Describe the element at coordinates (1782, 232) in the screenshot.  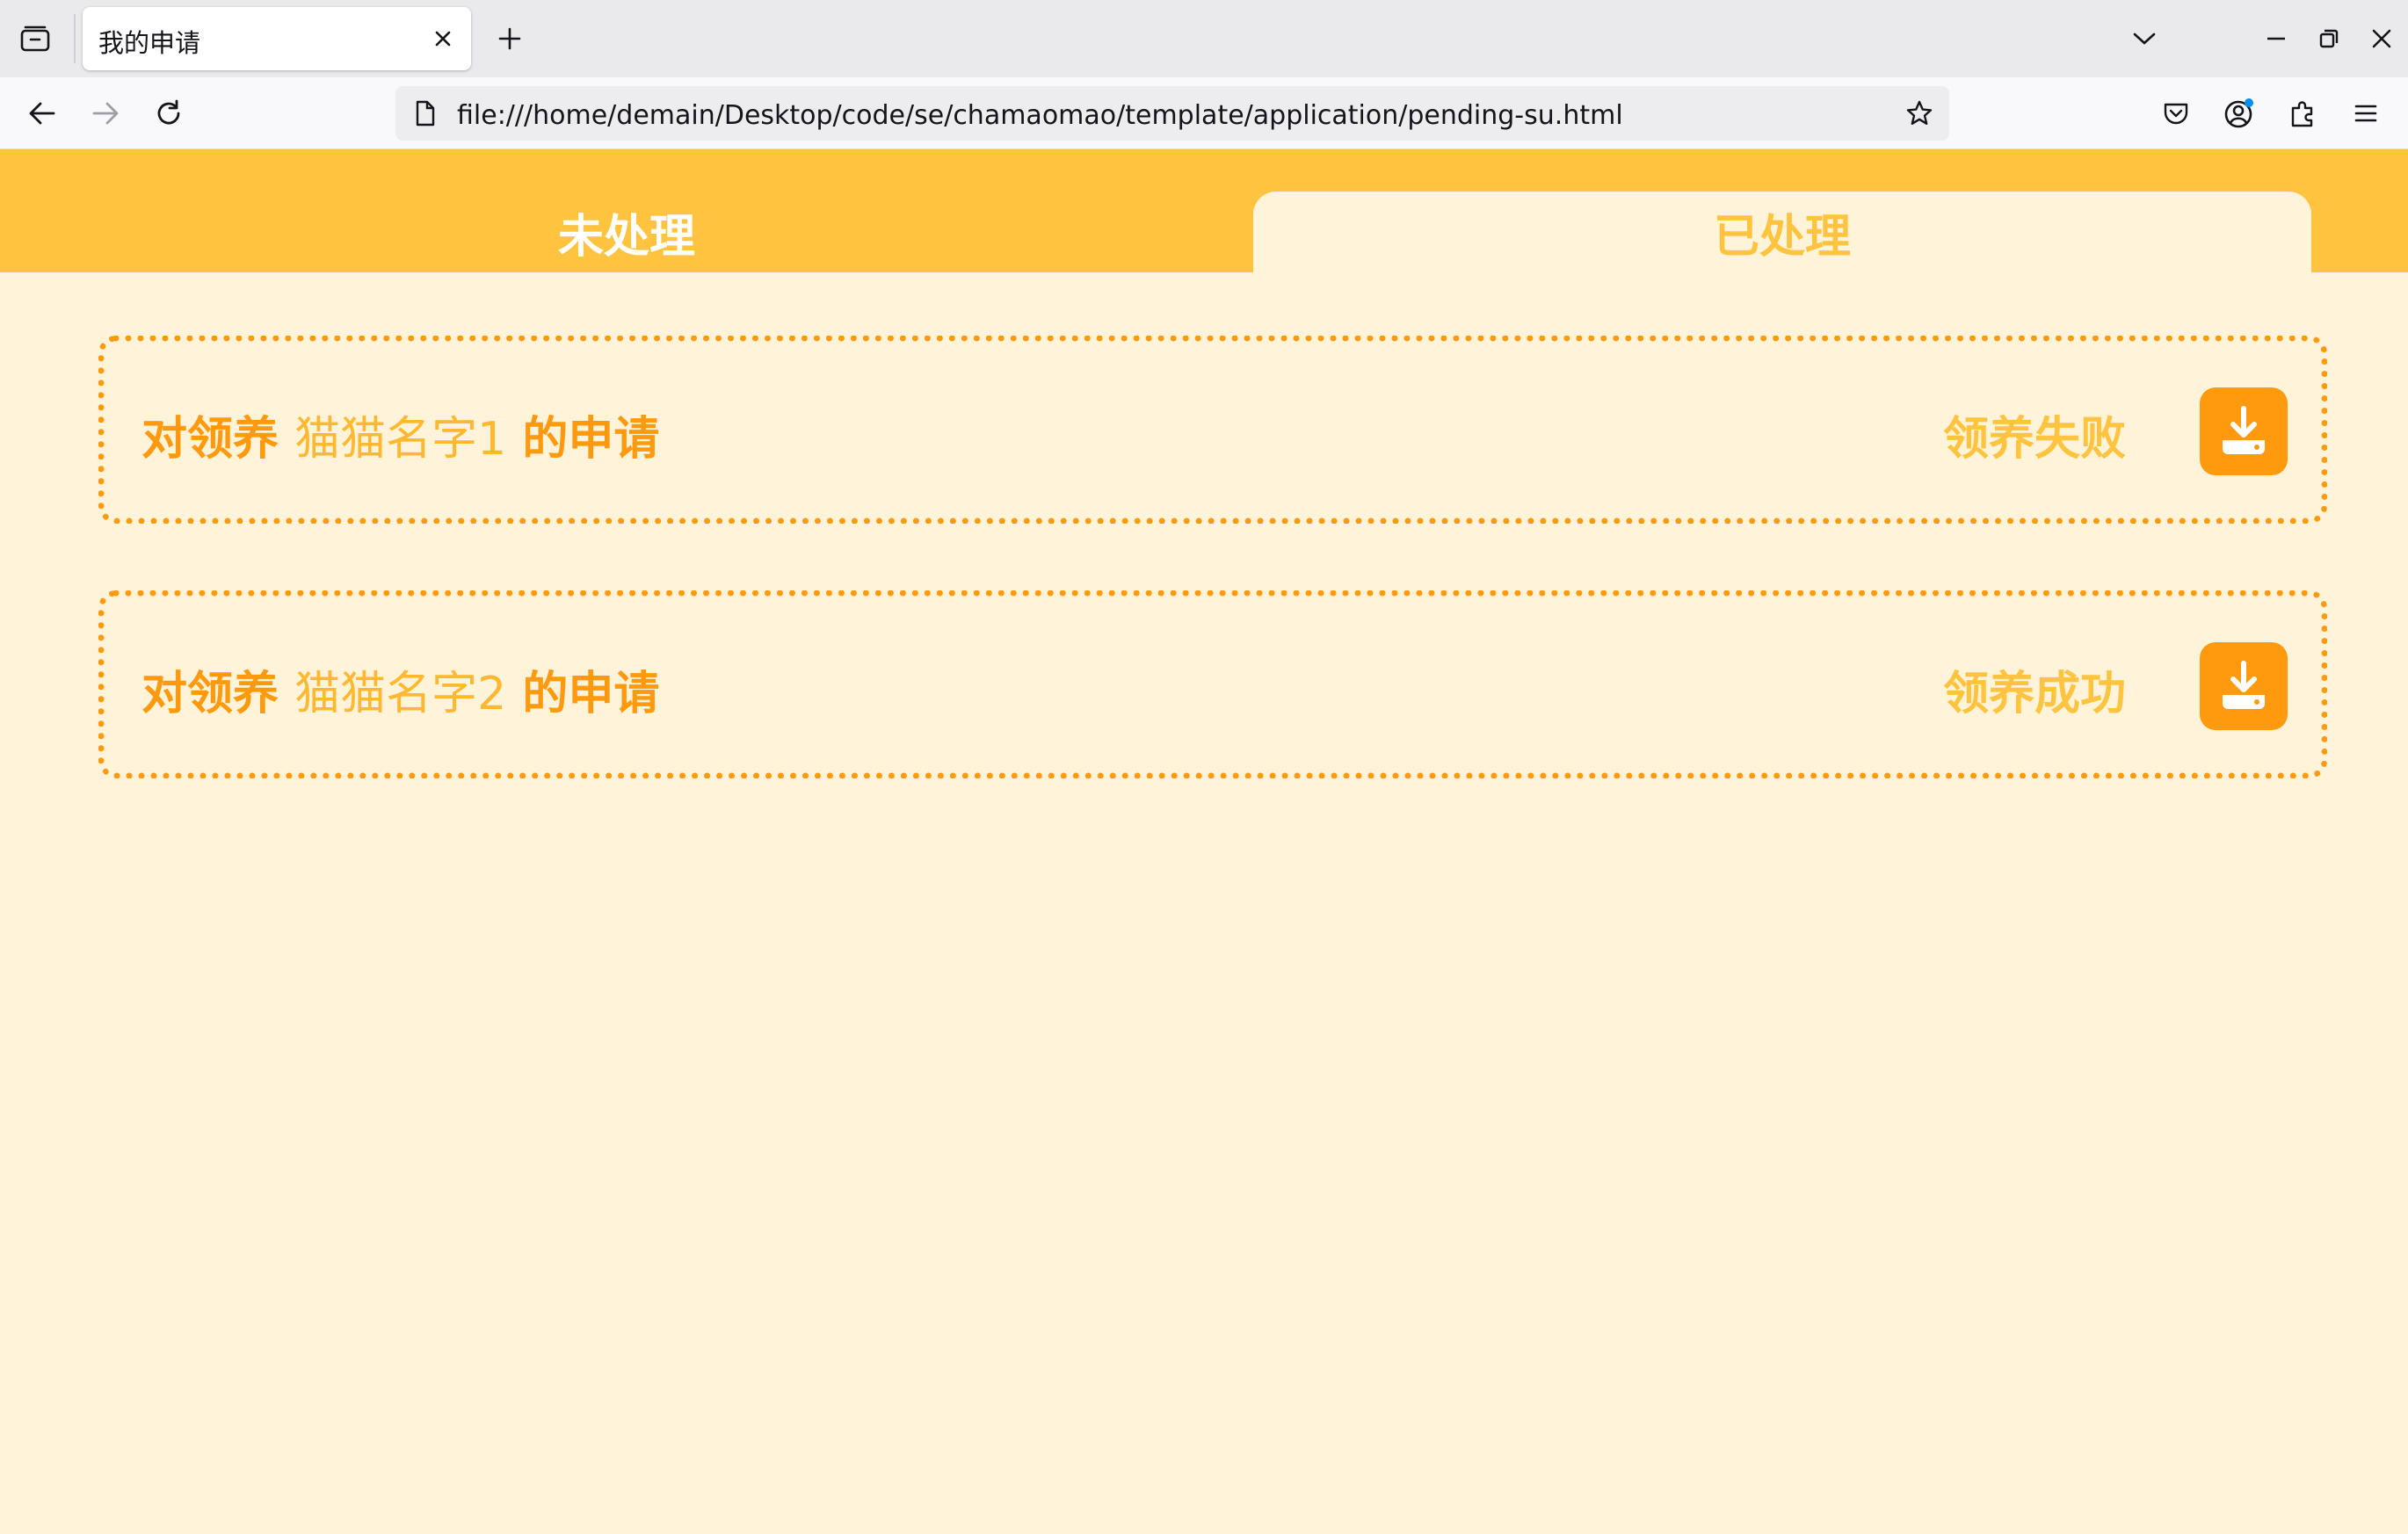
I see `tab-processed: 已处理` at that location.